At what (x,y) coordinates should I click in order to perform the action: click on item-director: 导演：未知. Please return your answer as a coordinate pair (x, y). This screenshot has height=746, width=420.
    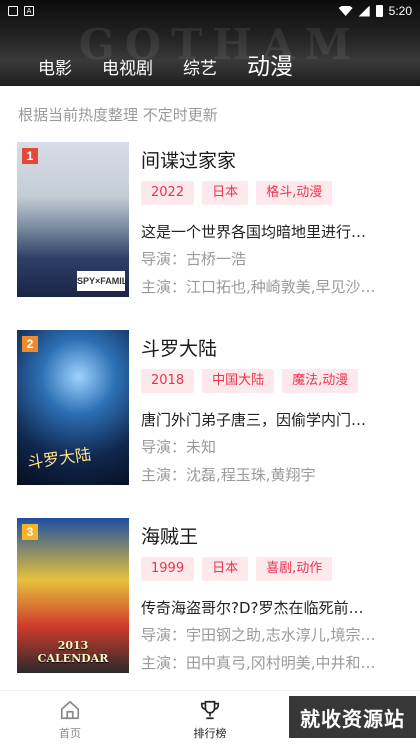
    Looking at the image, I should click on (179, 447).